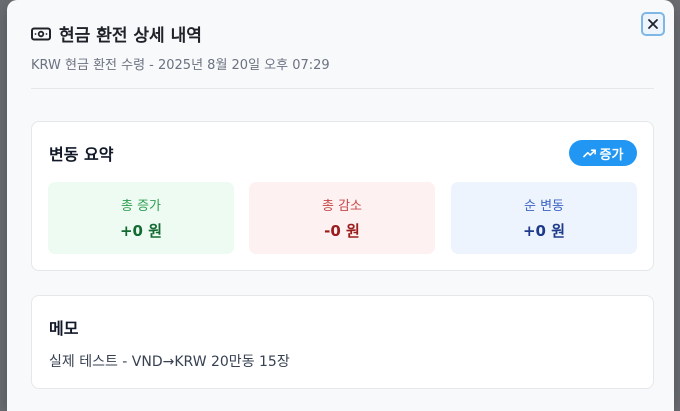  Describe the element at coordinates (130, 36) in the screenshot. I see `dialog-title: 현금 환전 상세 내역` at that location.